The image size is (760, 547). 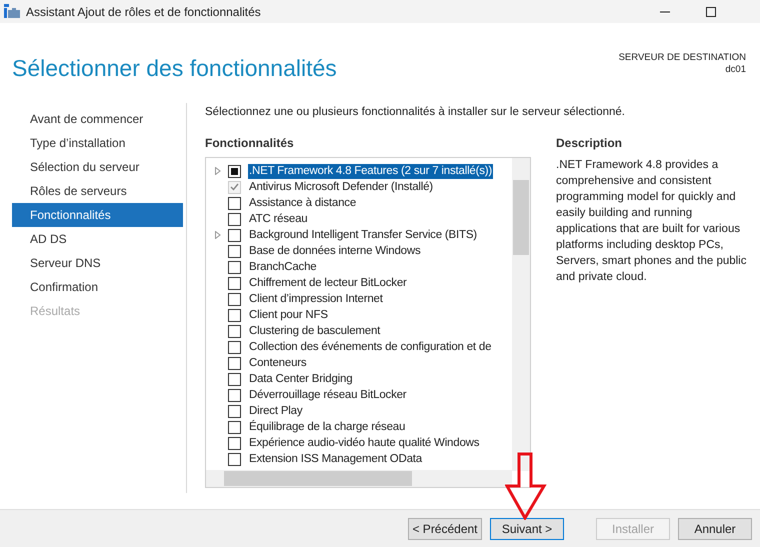 I want to click on feature-label: Data Center Bridging, so click(x=301, y=379).